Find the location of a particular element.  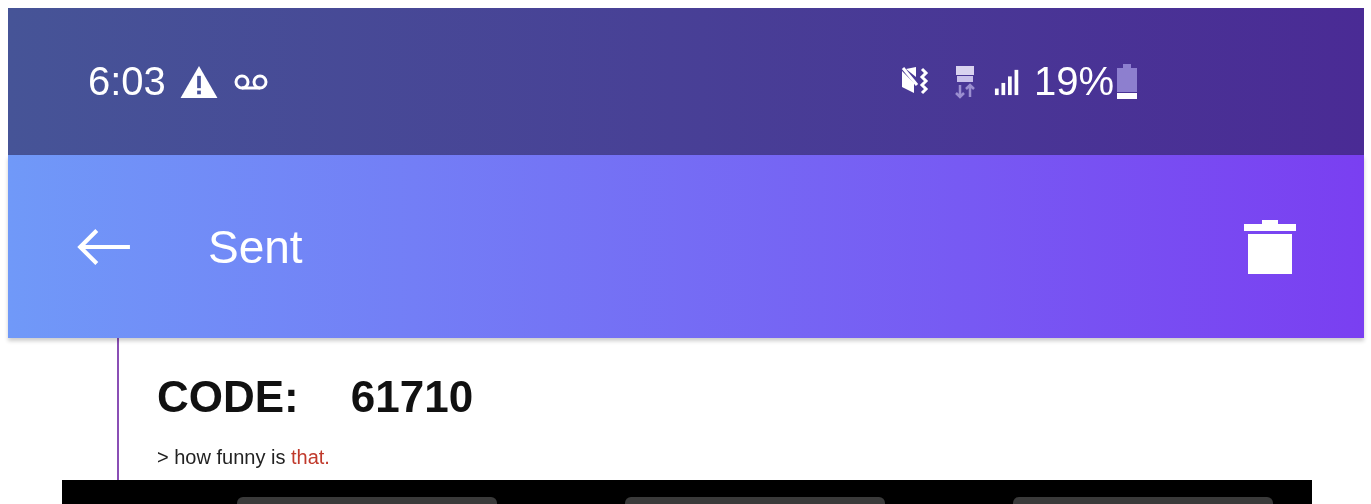

screen-title: Sent is located at coordinates (256, 246).